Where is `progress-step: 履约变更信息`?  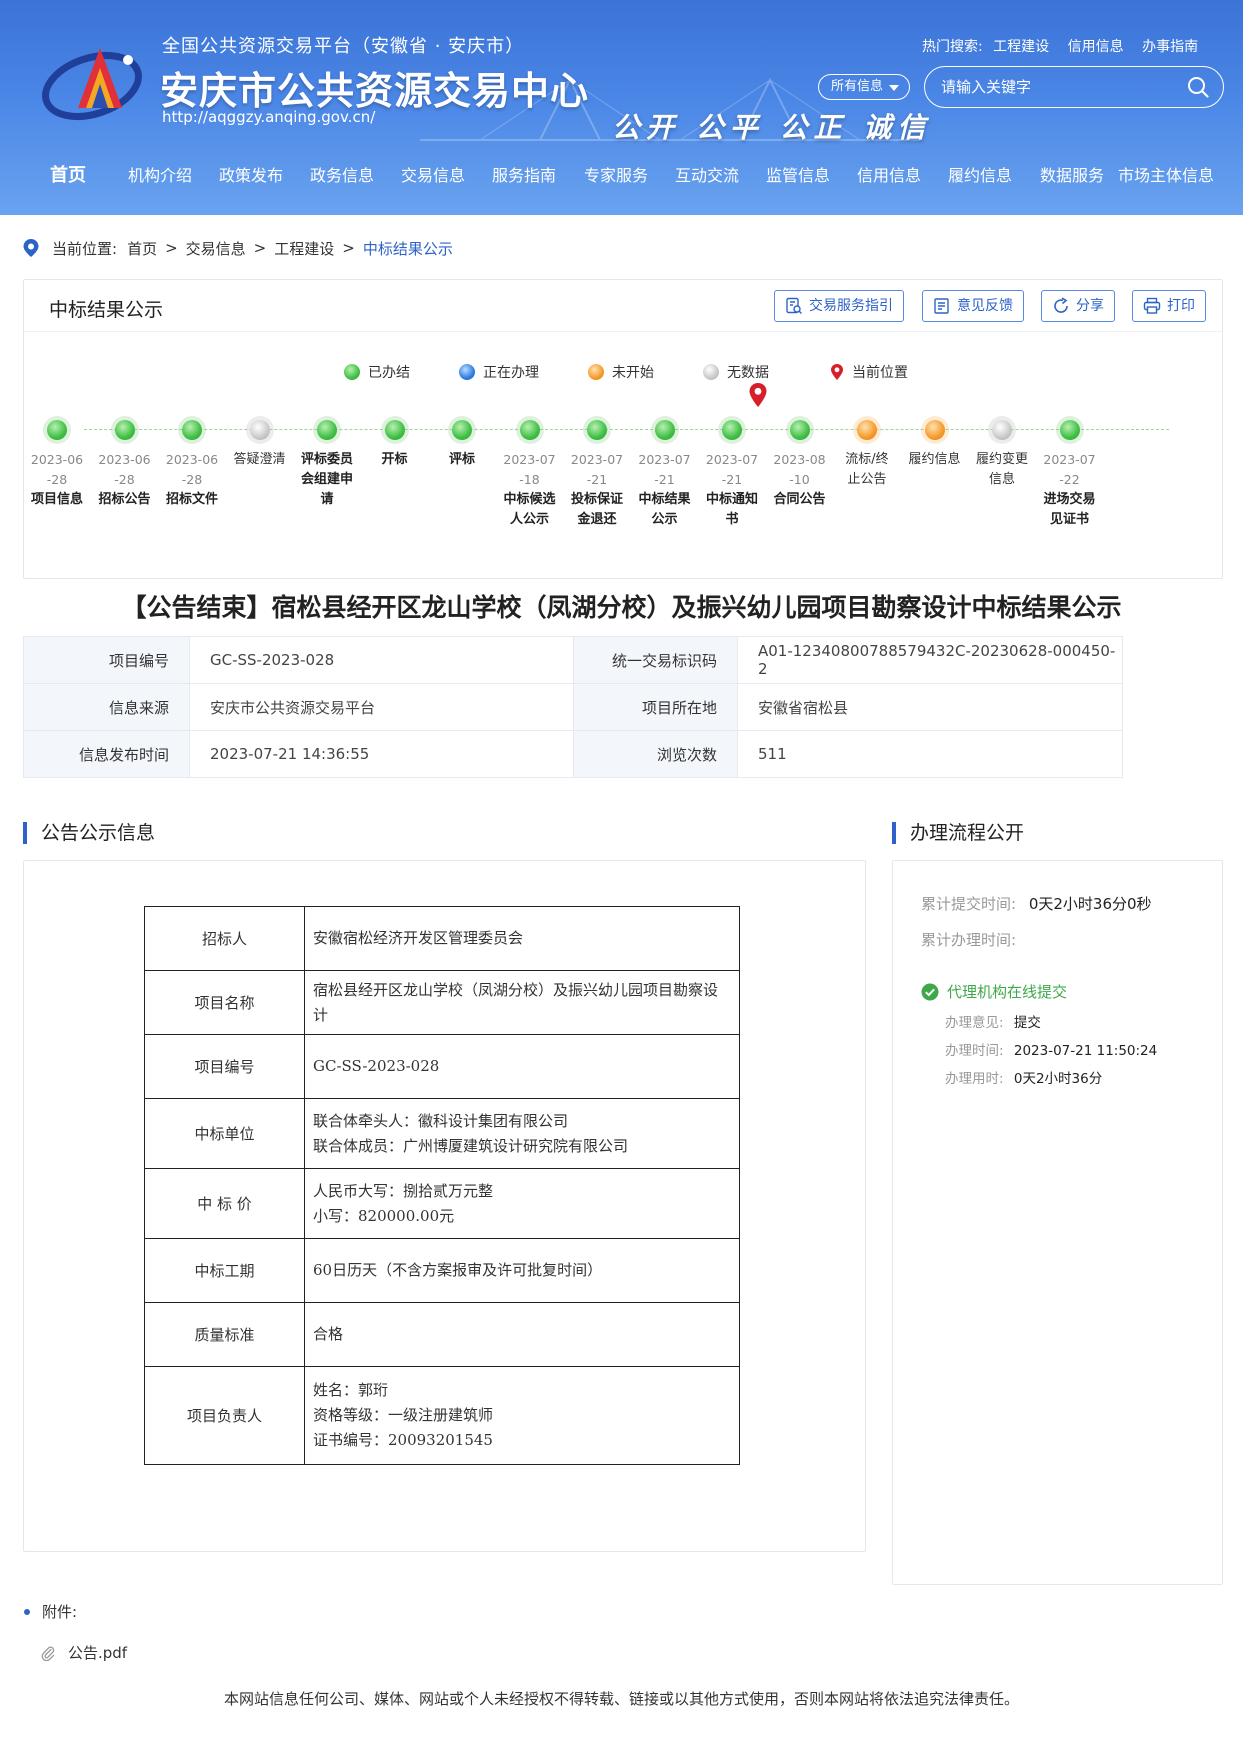 progress-step: 履约变更信息 is located at coordinates (1002, 455).